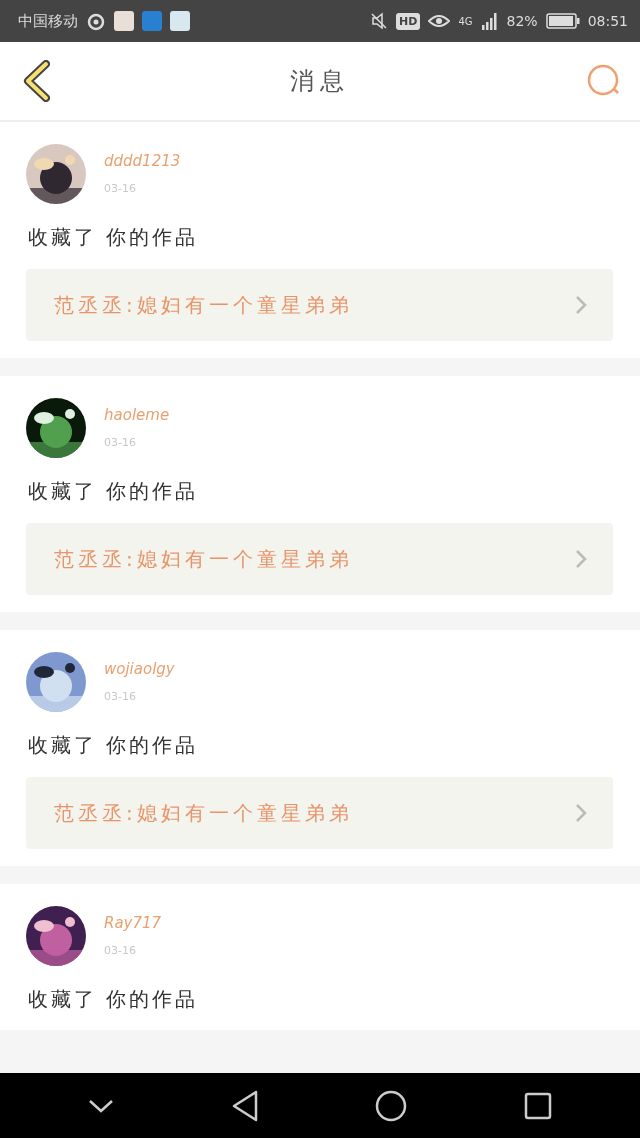 This screenshot has height=1138, width=640. What do you see at coordinates (439, 21) in the screenshot?
I see `eye-icon` at bounding box center [439, 21].